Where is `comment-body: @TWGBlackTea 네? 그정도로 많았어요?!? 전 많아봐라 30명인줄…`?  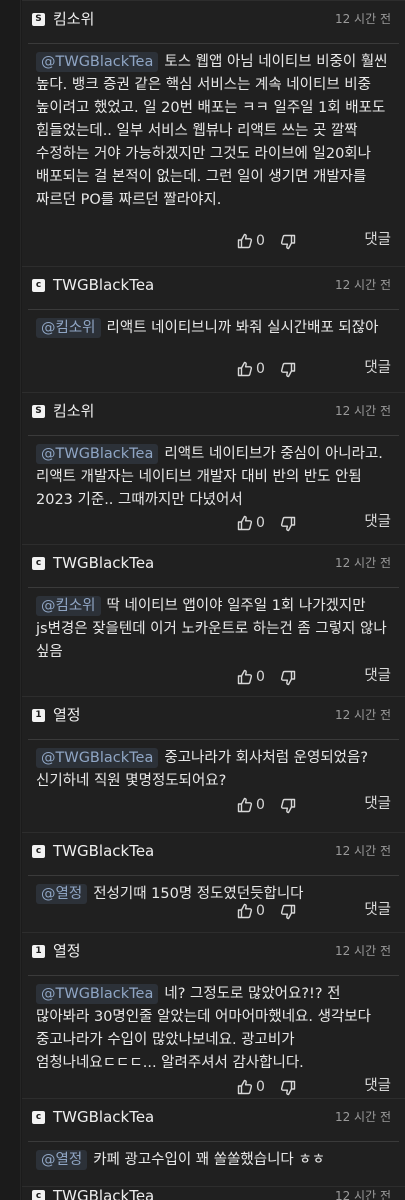
comment-body: @TWGBlackTea 네? 그정도로 많았어요?!? 전 많아봐라 30명인줄… is located at coordinates (217, 1029).